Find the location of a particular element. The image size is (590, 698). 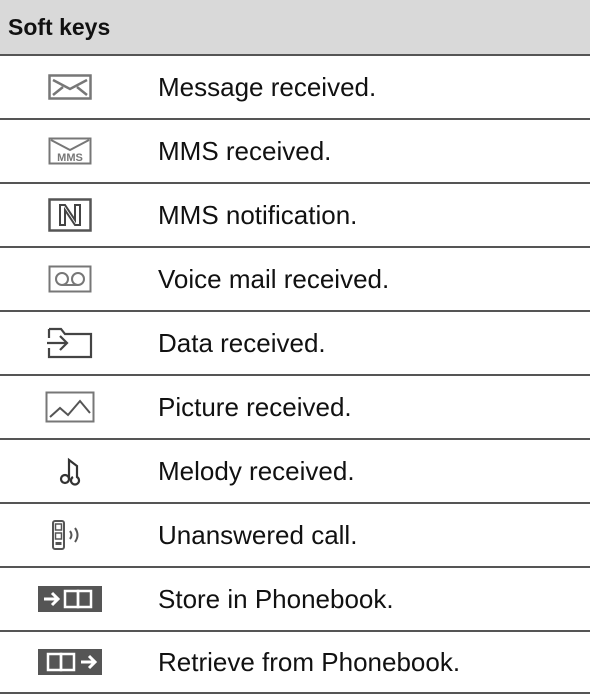

row-label: MMS received. is located at coordinates (245, 150).